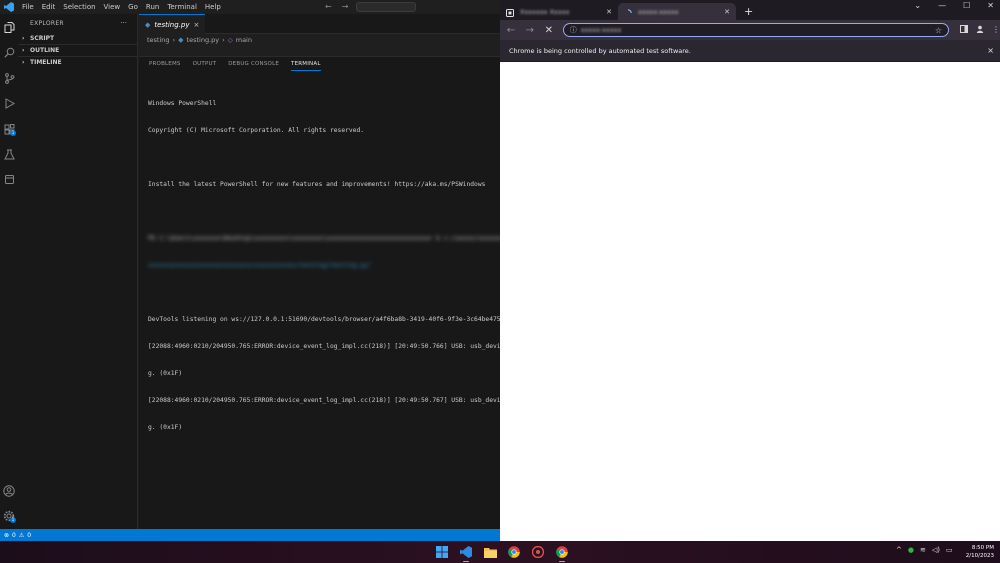  Describe the element at coordinates (13, 133) in the screenshot. I see `extensions-badge: 1` at that location.